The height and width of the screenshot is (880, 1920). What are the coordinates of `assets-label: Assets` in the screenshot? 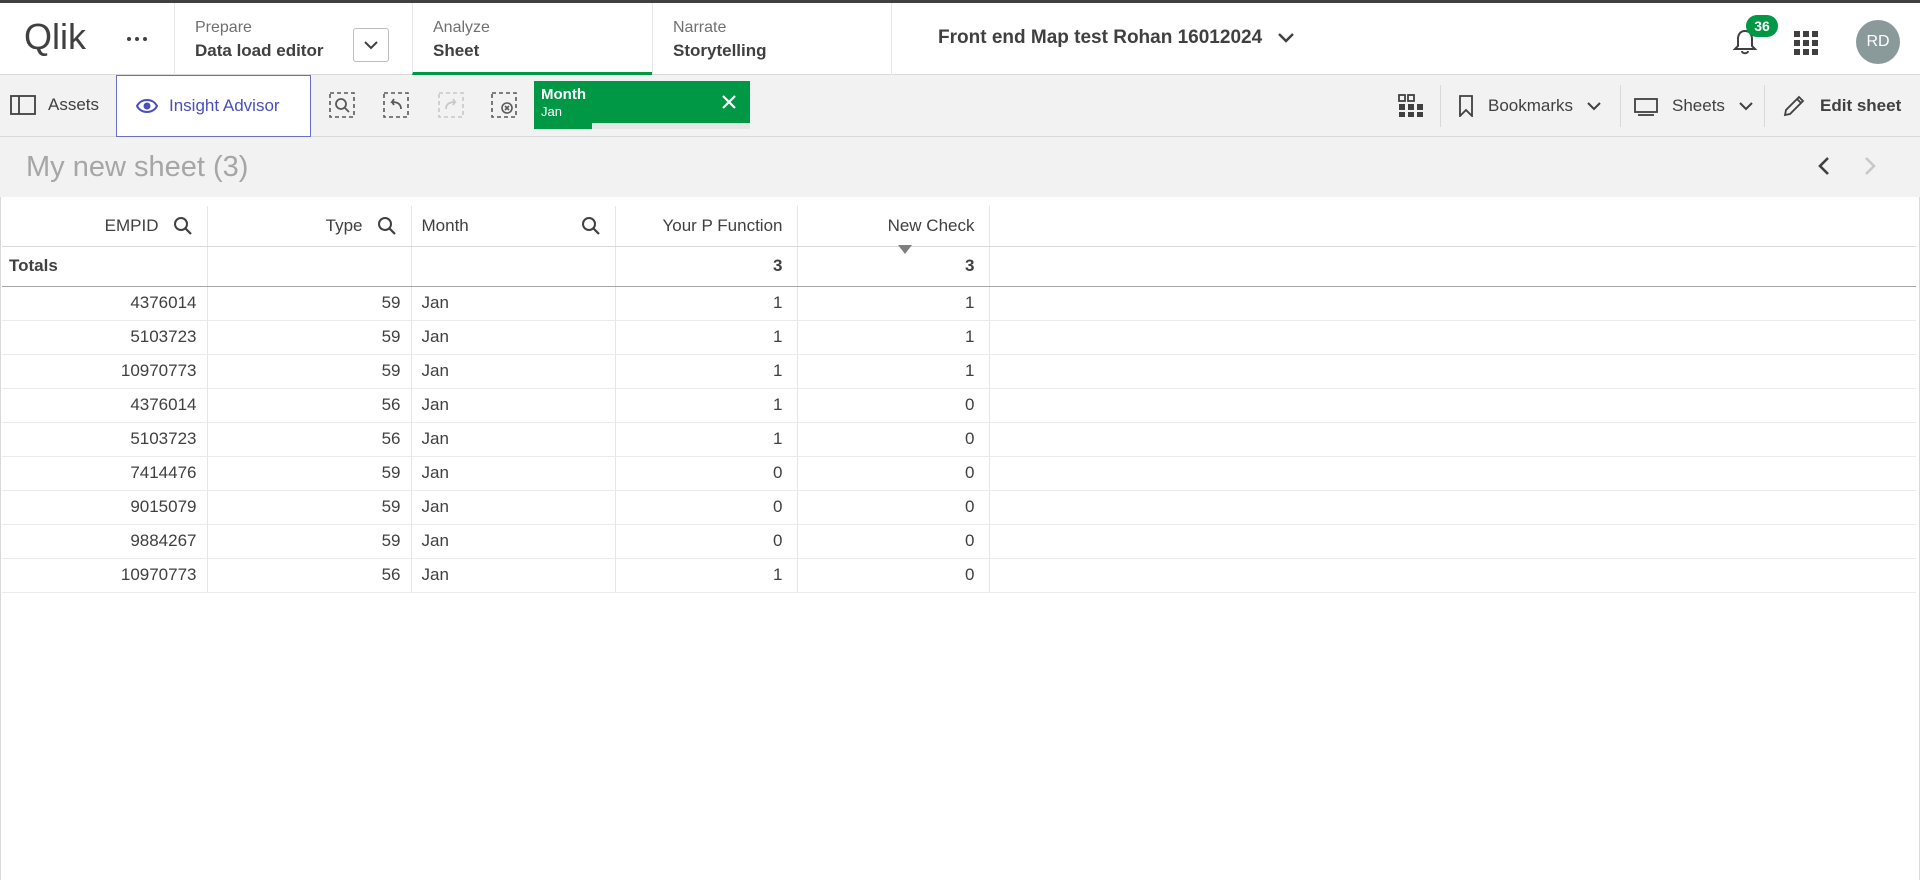 It's located at (74, 104).